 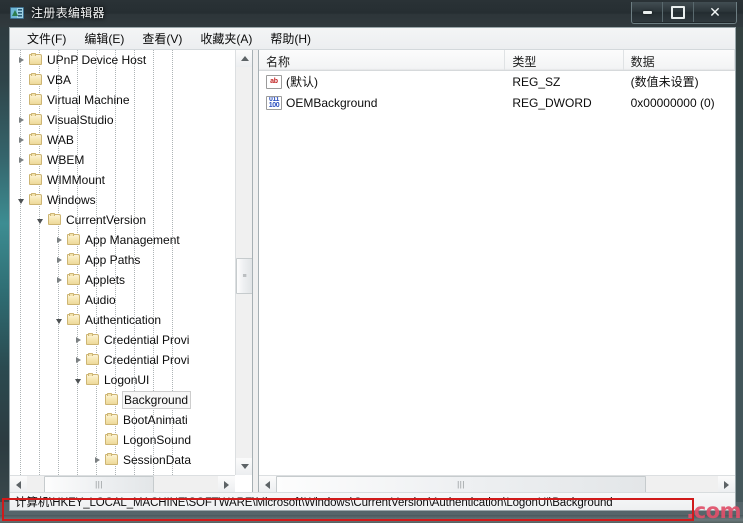 I want to click on tree-item-label: LogonSound, so click(x=157, y=440).